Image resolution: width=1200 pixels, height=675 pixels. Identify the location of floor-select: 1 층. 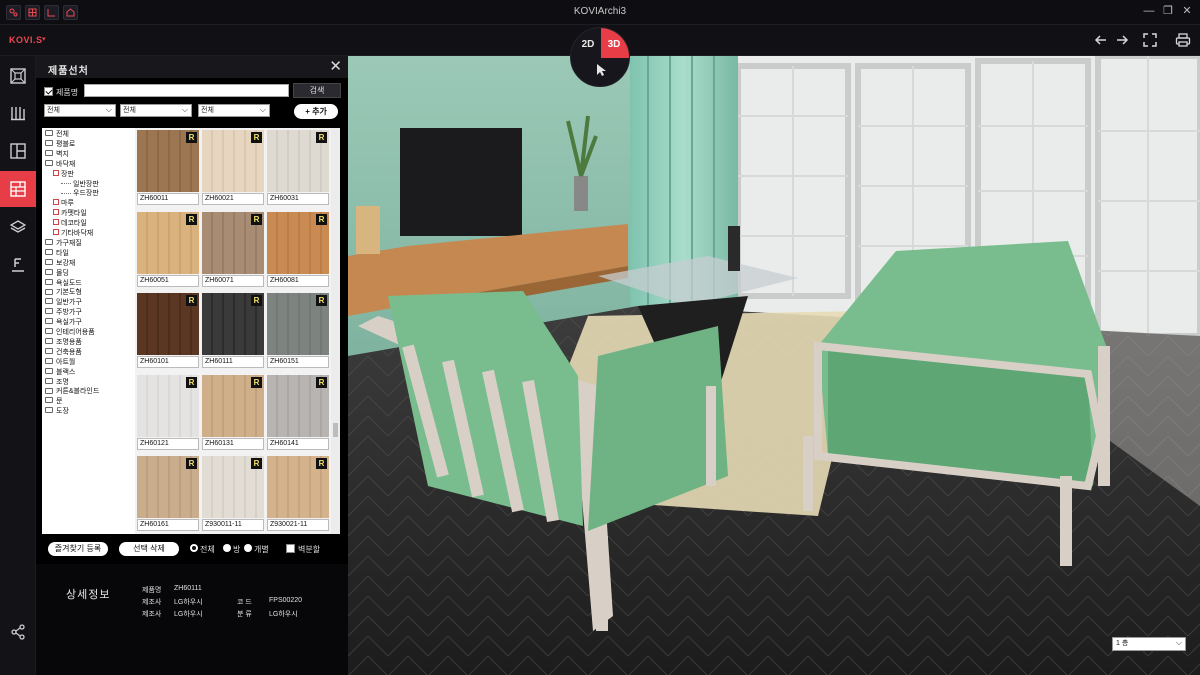
(1149, 644).